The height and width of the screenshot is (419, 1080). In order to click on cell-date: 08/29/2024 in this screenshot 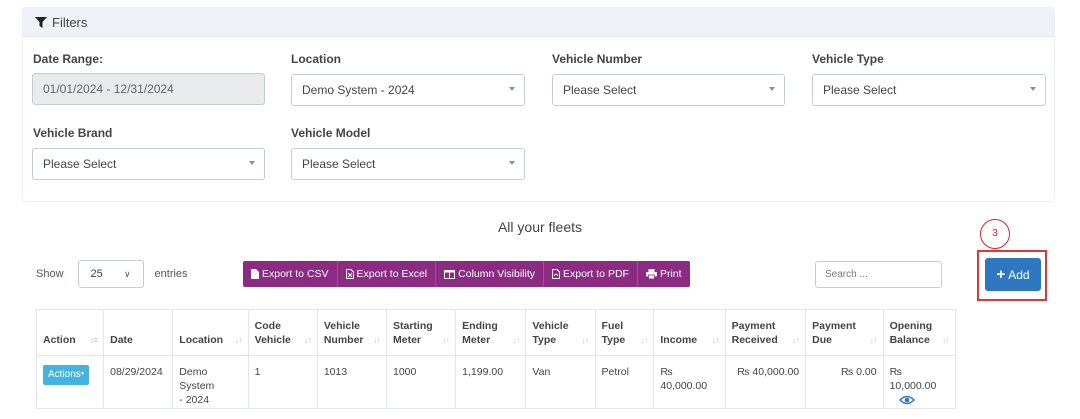, I will do `click(138, 382)`.